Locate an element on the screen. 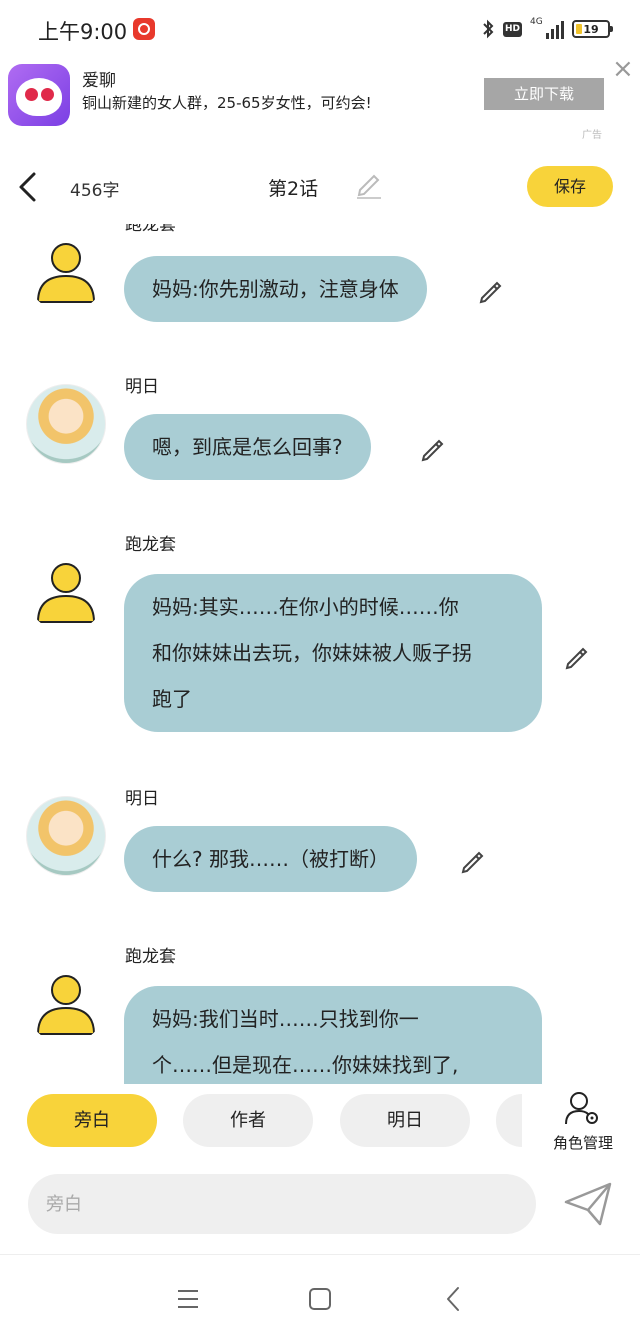  menu-icon is located at coordinates (188, 1299).